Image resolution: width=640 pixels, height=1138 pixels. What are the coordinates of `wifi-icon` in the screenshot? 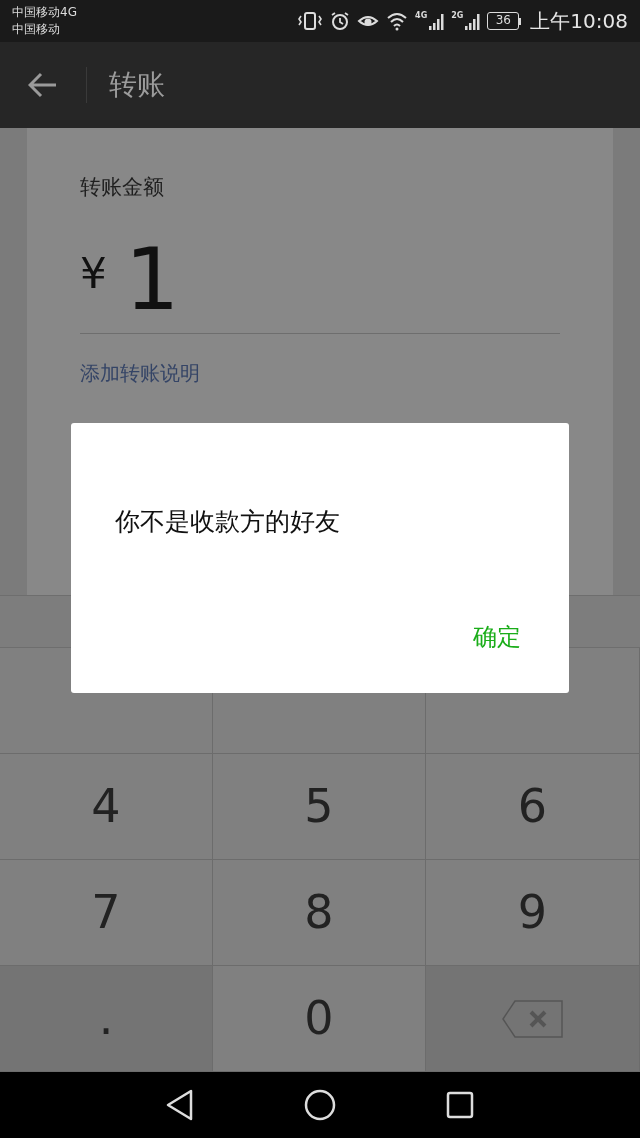 It's located at (397, 21).